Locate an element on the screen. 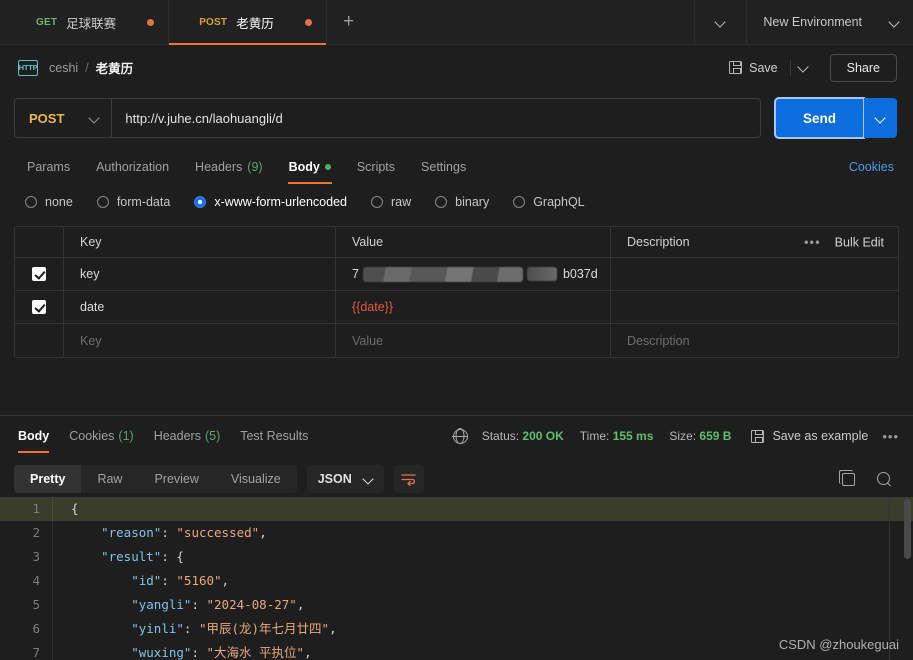  radio-form-data: form-data is located at coordinates (135, 202).